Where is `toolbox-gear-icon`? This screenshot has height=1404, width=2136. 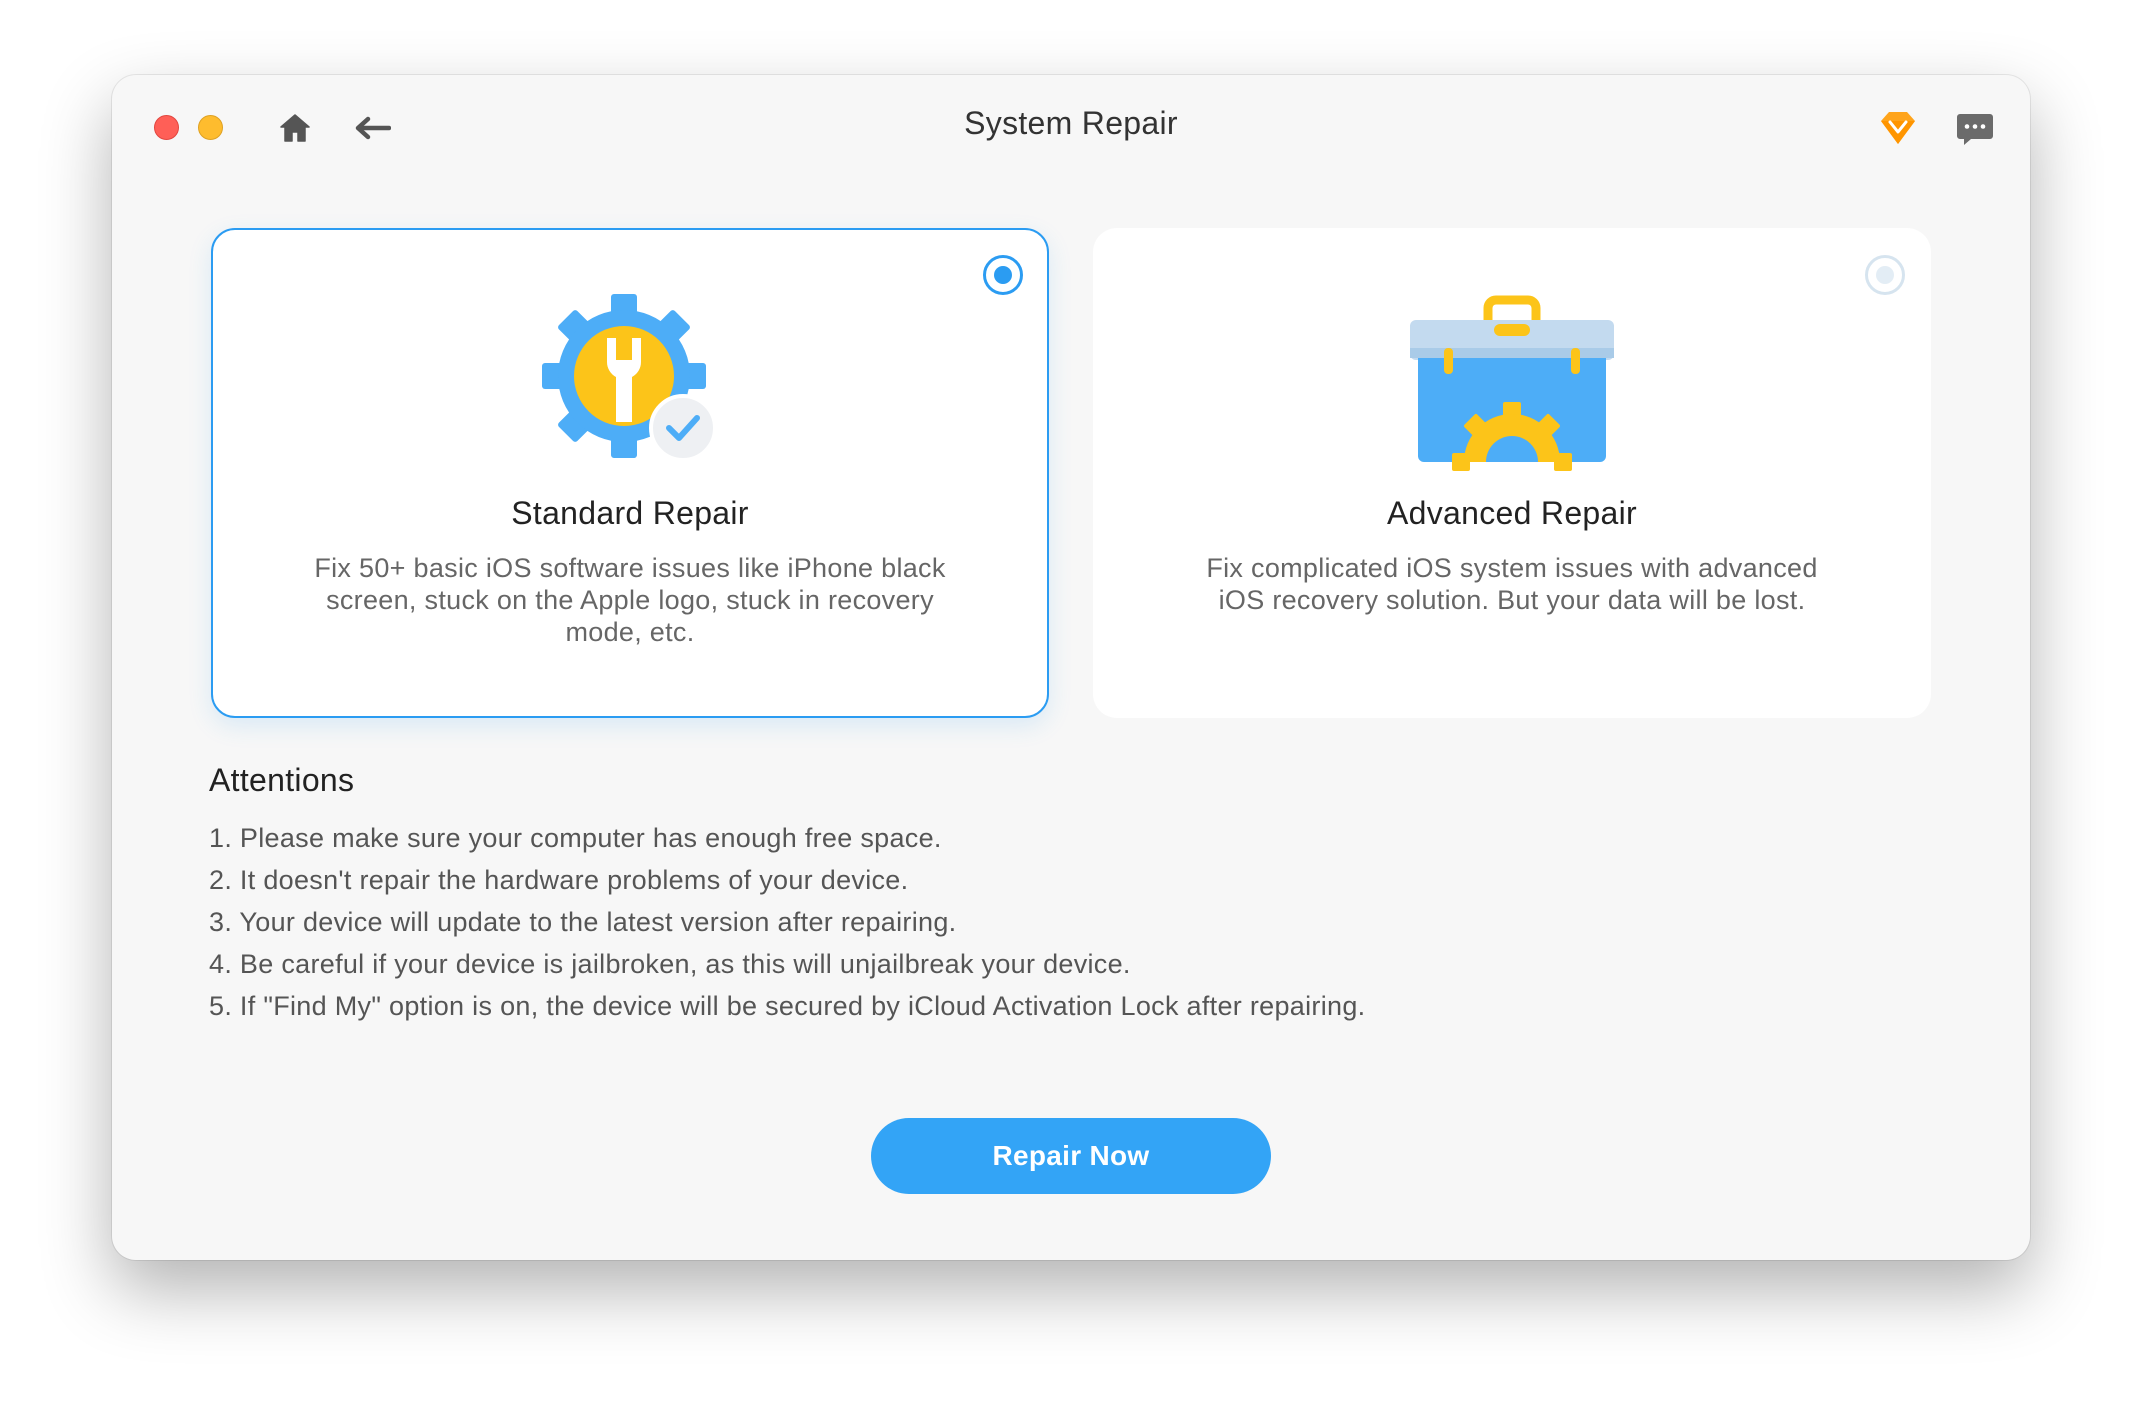 toolbox-gear-icon is located at coordinates (1512, 382).